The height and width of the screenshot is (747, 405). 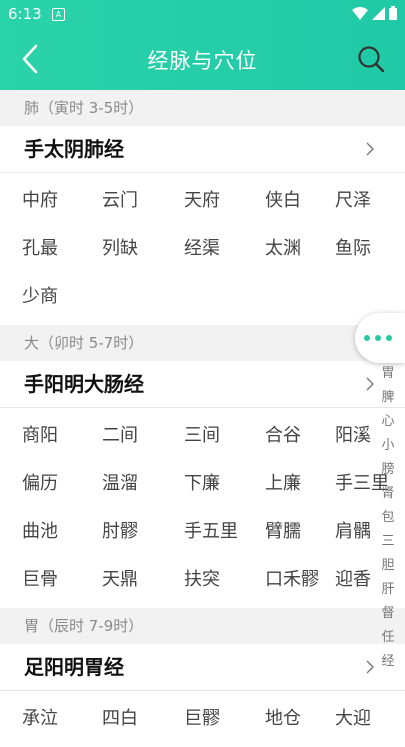 I want to click on index-letter: 胃, so click(x=388, y=374).